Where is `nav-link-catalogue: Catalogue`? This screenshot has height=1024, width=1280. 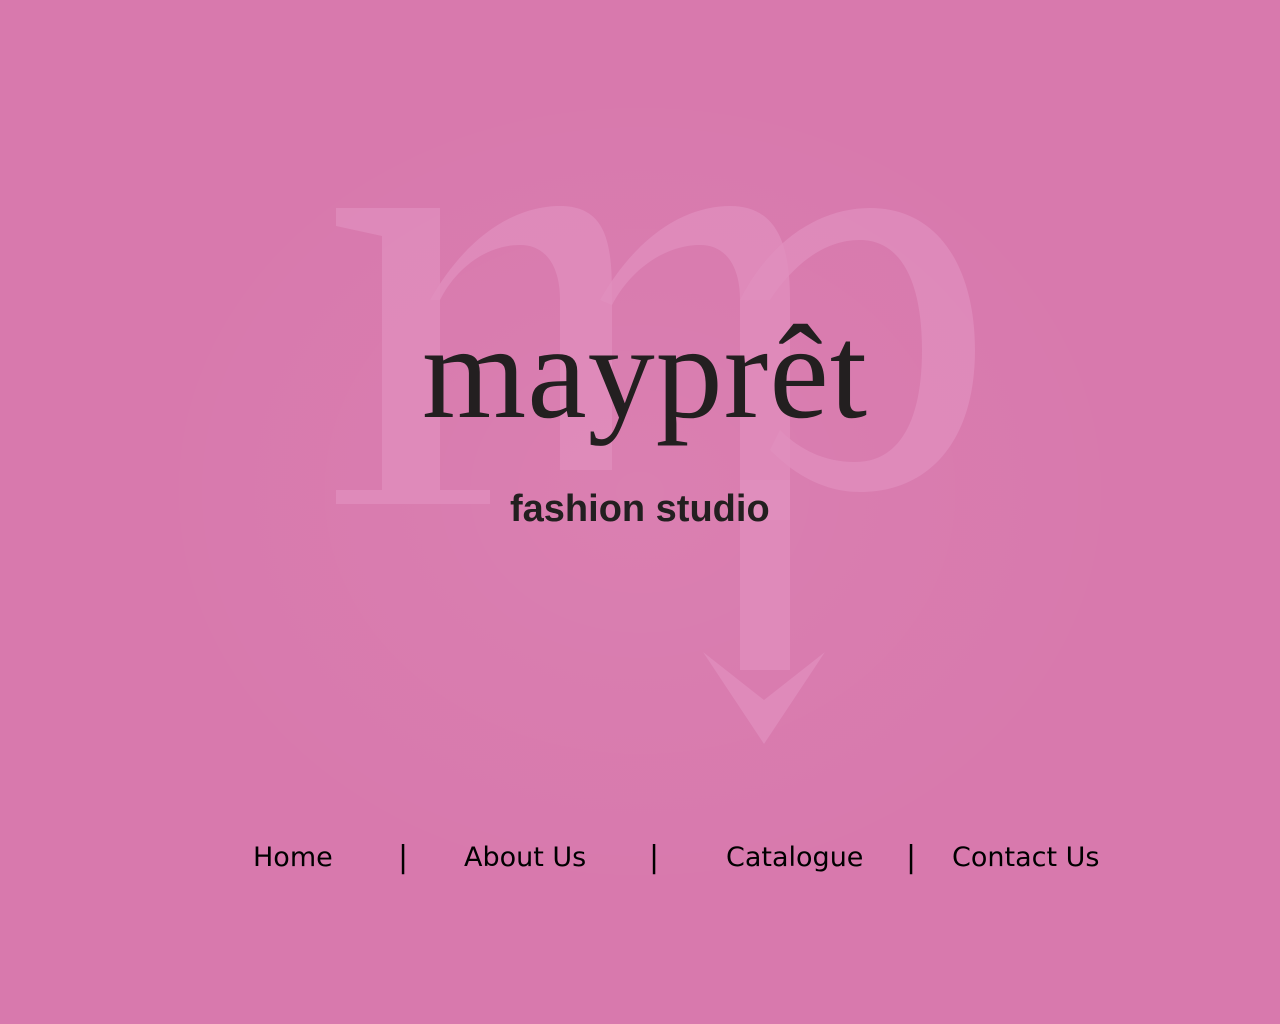
nav-link-catalogue: Catalogue is located at coordinates (794, 858).